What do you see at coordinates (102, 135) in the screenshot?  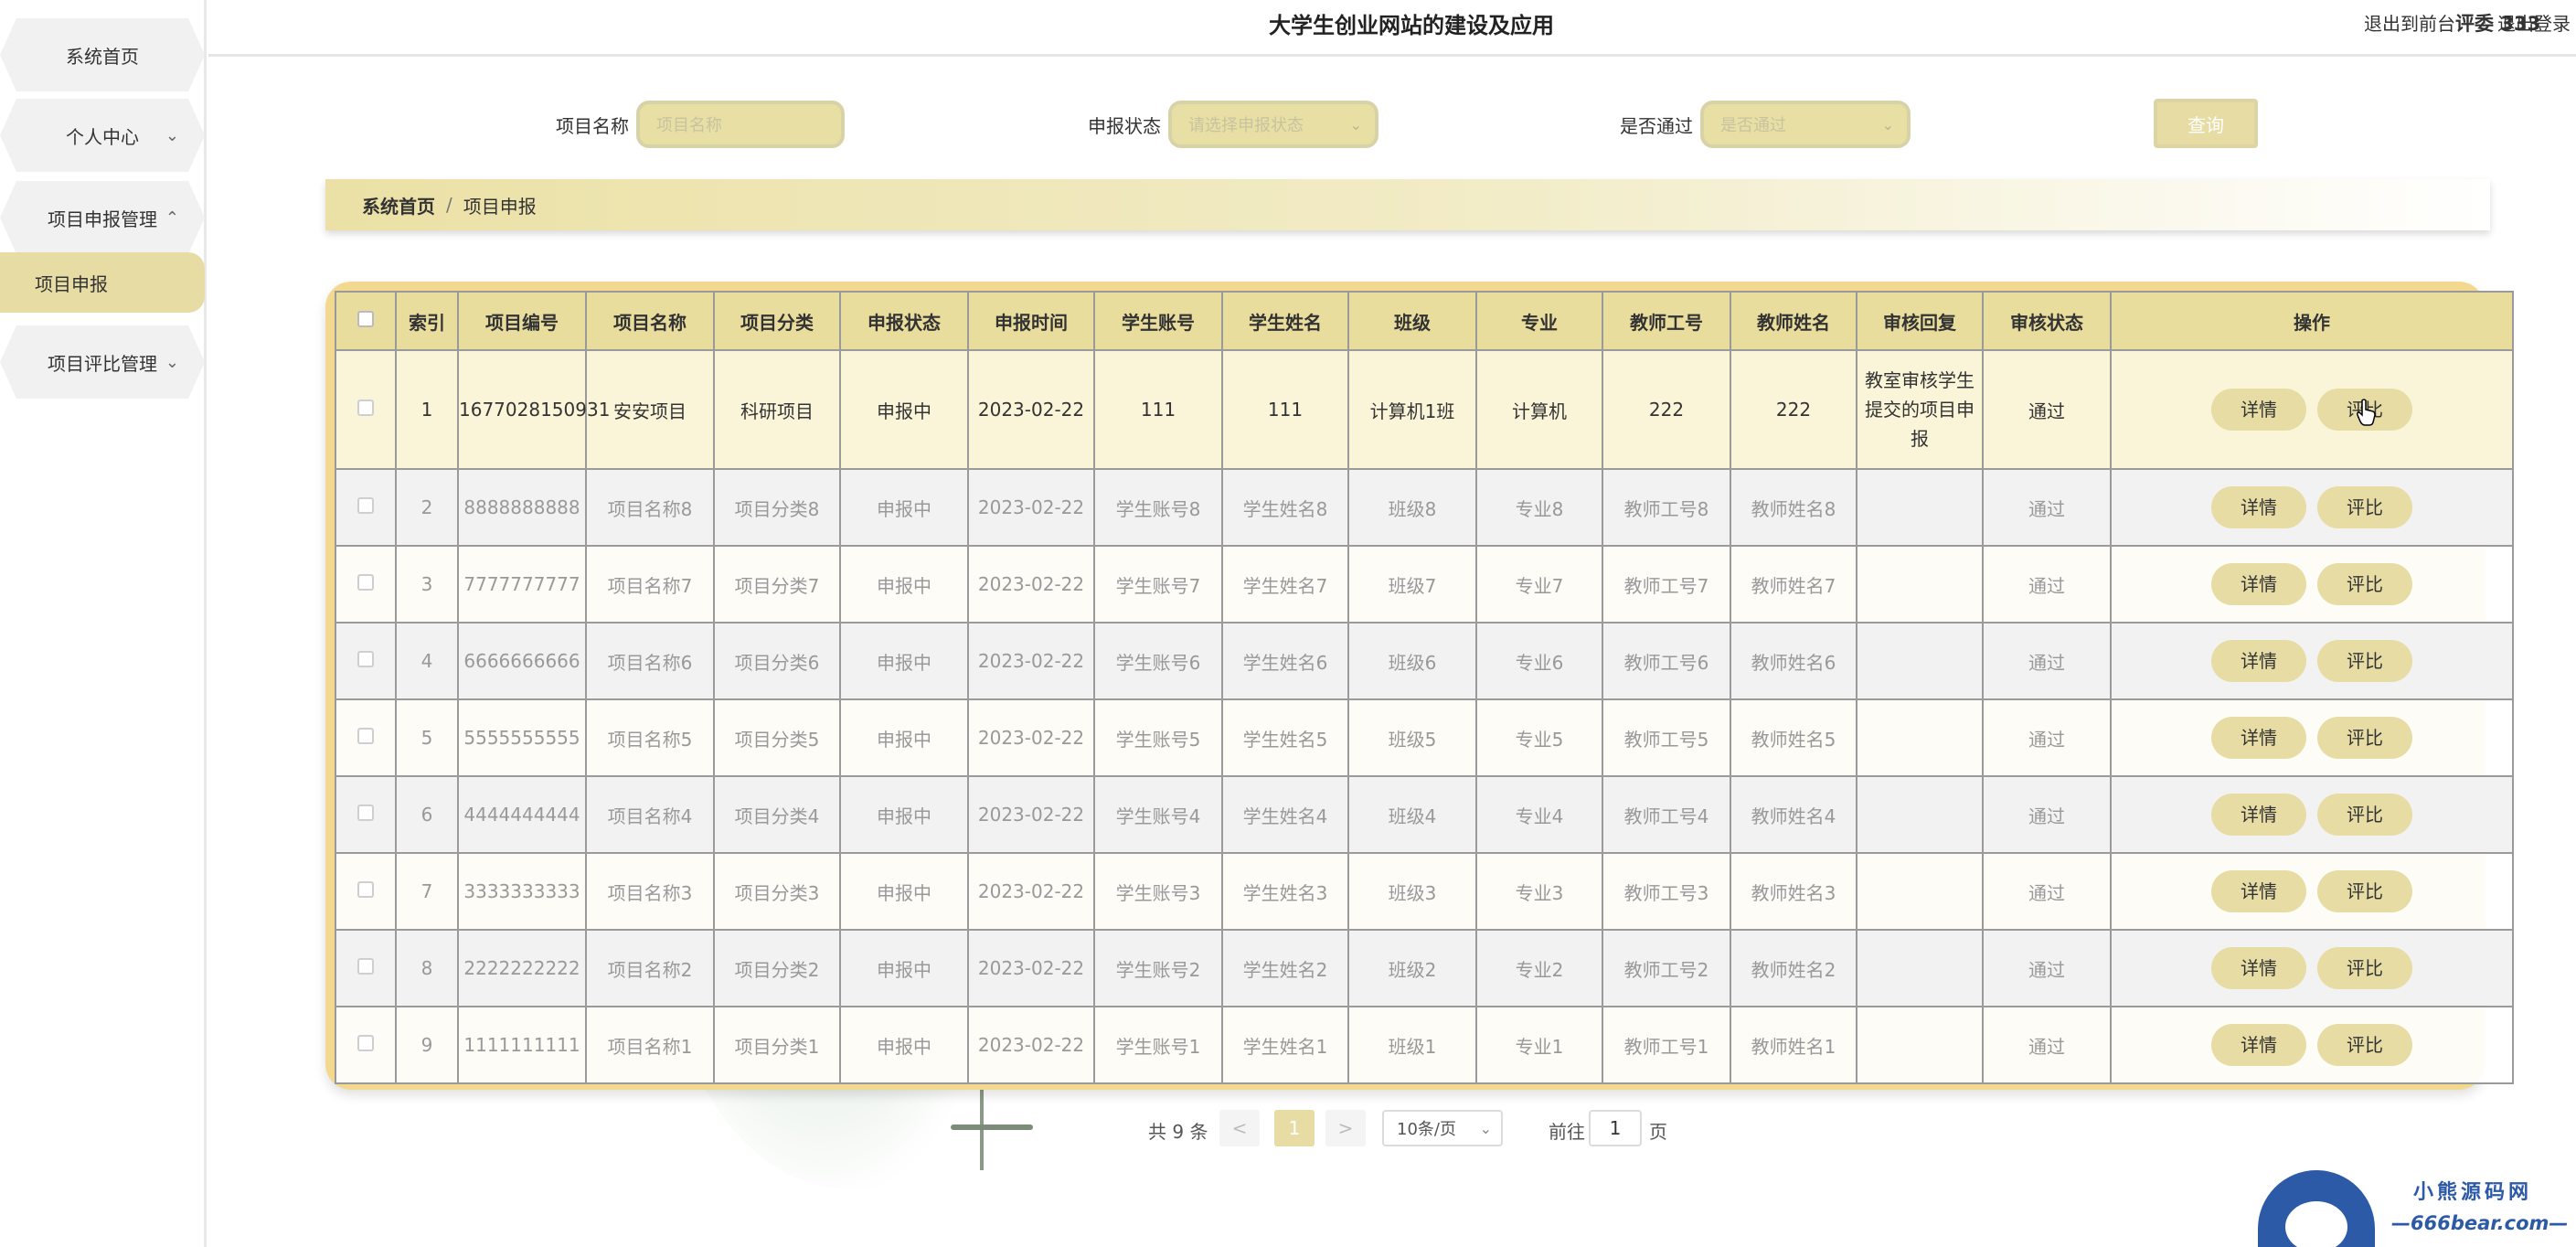 I see `sidebar-item-personal-center: 个人中心 ⌄` at bounding box center [102, 135].